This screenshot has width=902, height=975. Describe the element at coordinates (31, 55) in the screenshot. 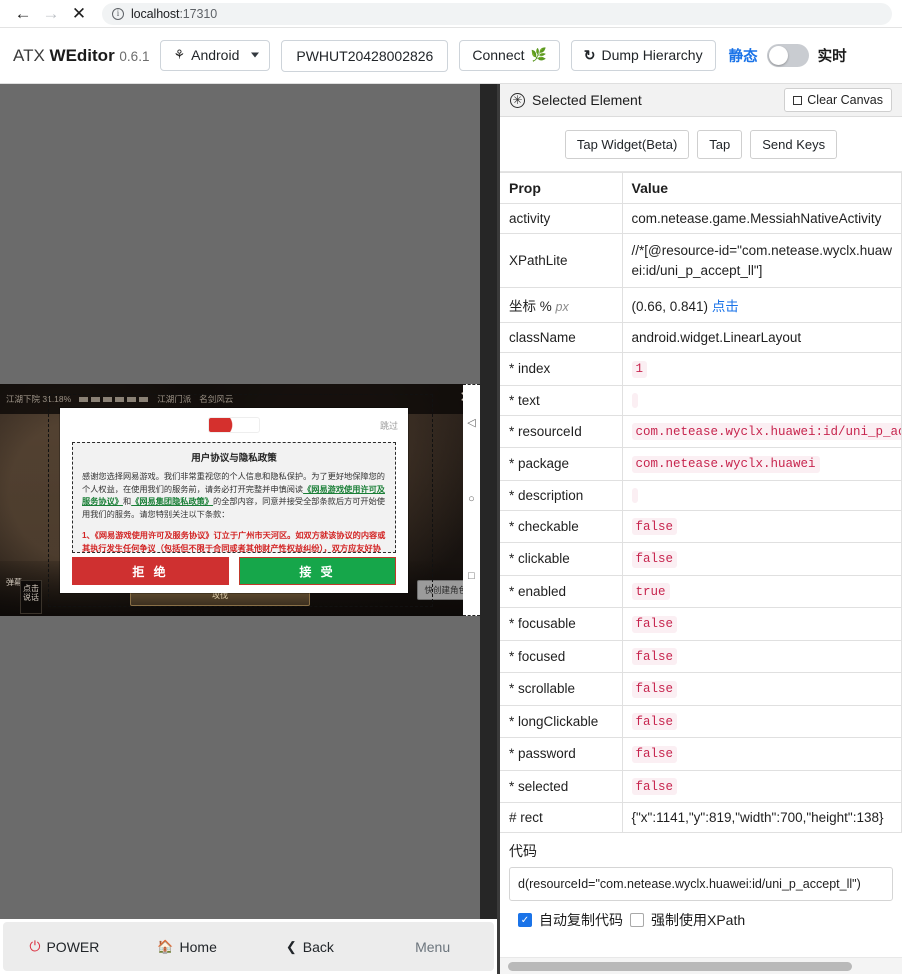

I see `brand-prefix: ATX` at that location.